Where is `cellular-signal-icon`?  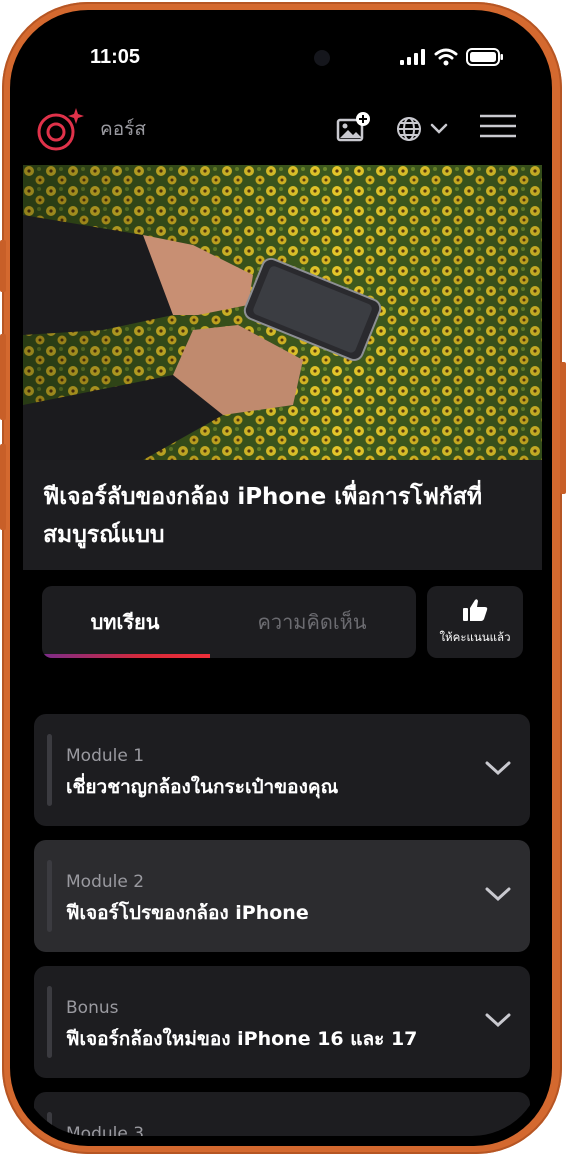 cellular-signal-icon is located at coordinates (412, 57).